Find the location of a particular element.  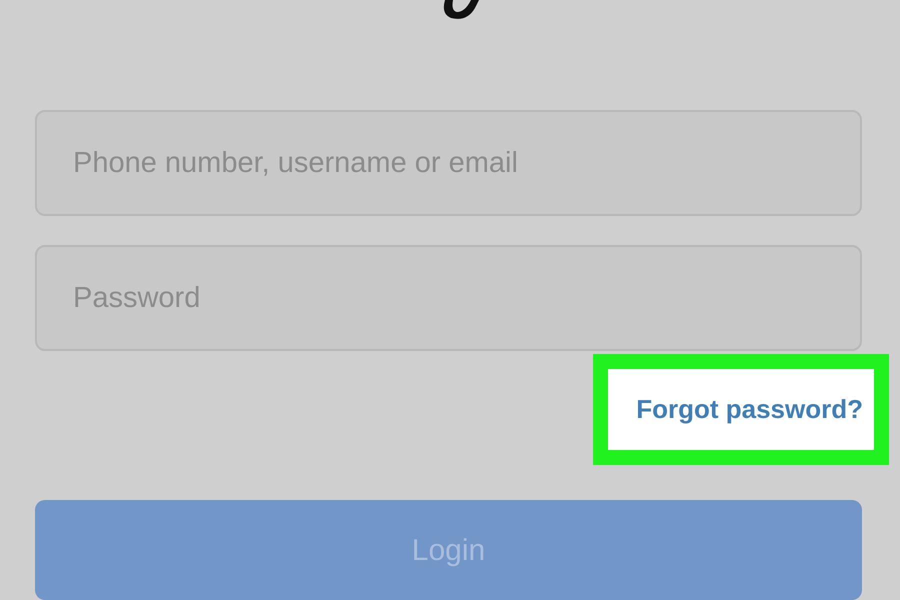

forgot-password-link: Forgot password? is located at coordinates (741, 409).